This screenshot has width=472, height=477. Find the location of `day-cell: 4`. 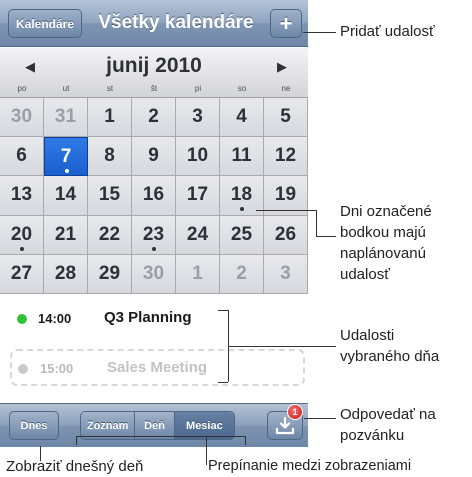

day-cell: 4 is located at coordinates (242, 118).